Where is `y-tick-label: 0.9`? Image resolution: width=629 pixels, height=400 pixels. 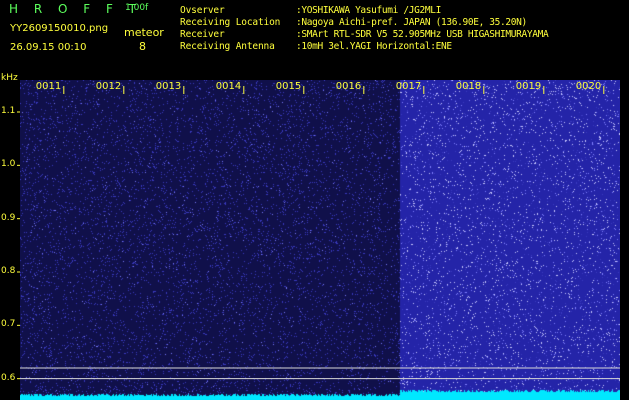 y-tick-label: 0.9 is located at coordinates (8, 217).